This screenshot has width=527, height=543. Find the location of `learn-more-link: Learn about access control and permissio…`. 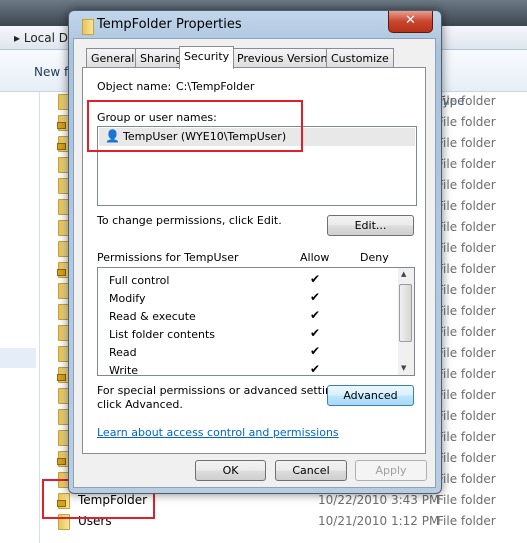

learn-more-link: Learn about access control and permissio… is located at coordinates (218, 432).